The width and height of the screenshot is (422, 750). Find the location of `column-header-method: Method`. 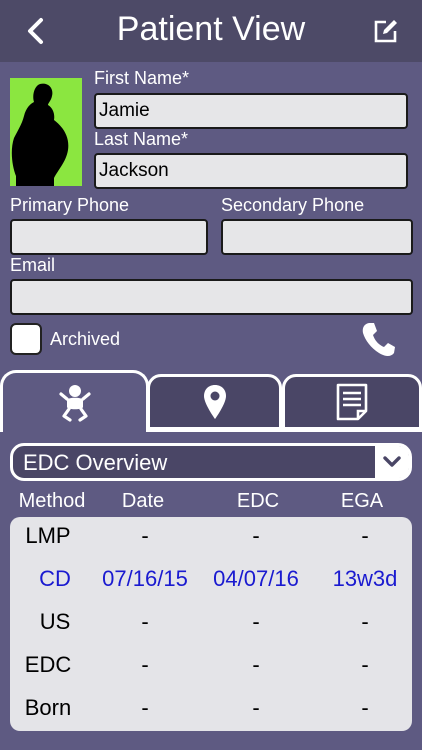

column-header-method: Method is located at coordinates (52, 501).